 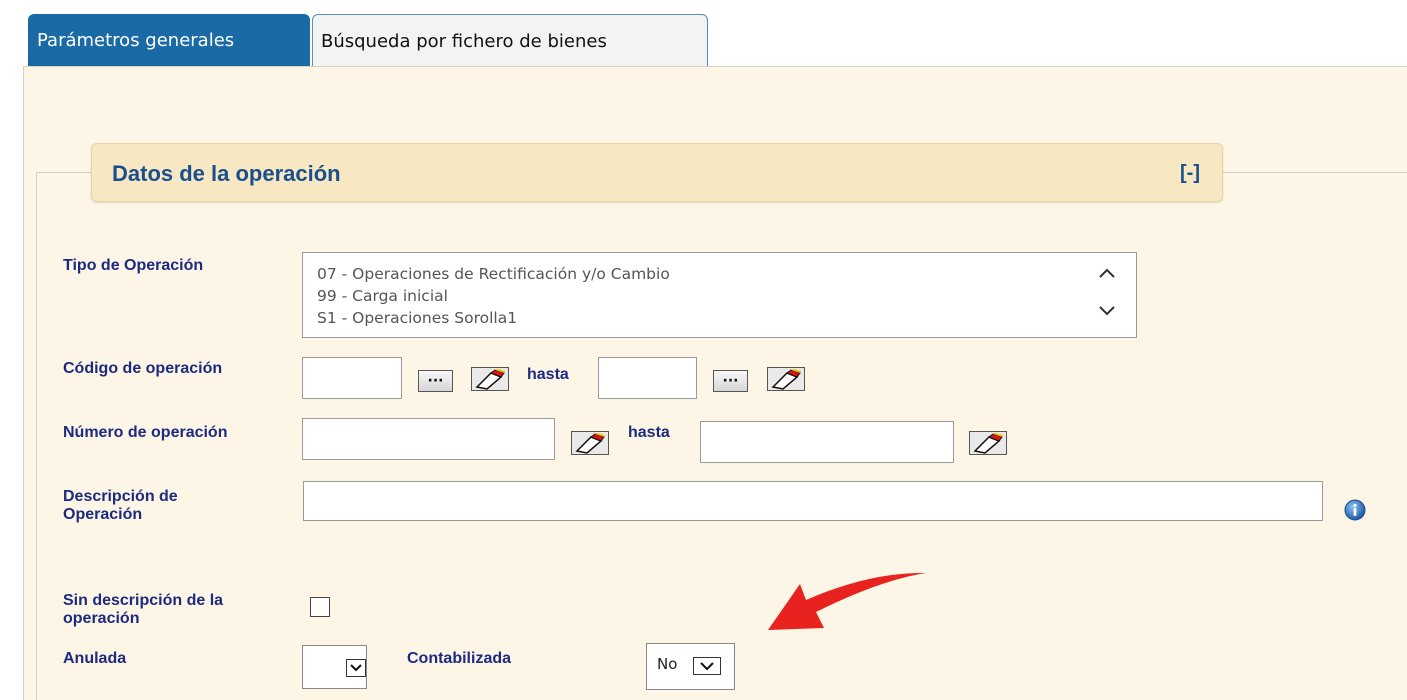 What do you see at coordinates (813, 501) in the screenshot?
I see `descripcion-operacion-input` at bounding box center [813, 501].